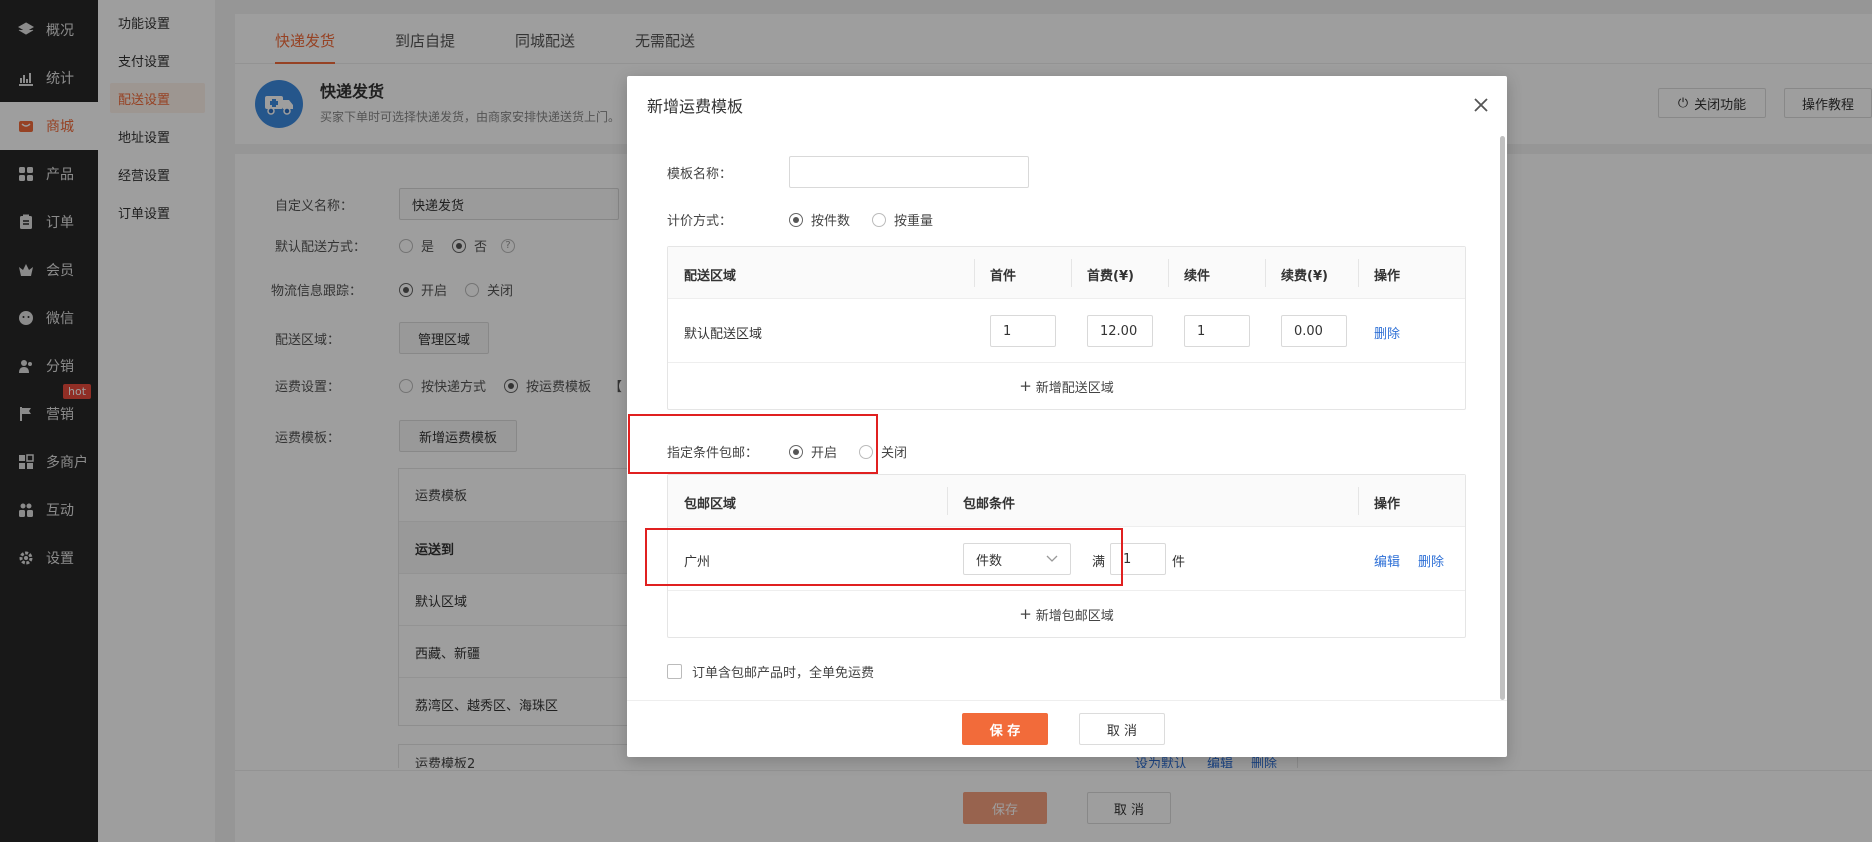 The height and width of the screenshot is (842, 1872). What do you see at coordinates (1067, 728) in the screenshot?
I see `dialog-footer: 保 存 取 消` at bounding box center [1067, 728].